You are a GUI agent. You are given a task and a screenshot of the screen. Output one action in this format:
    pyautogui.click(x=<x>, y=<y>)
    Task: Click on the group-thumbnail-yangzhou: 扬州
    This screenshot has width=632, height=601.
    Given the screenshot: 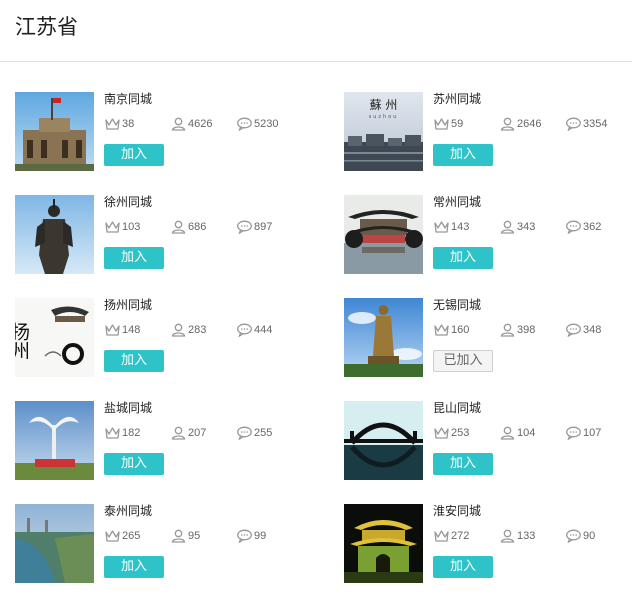 What is the action you would take?
    pyautogui.click(x=54, y=337)
    